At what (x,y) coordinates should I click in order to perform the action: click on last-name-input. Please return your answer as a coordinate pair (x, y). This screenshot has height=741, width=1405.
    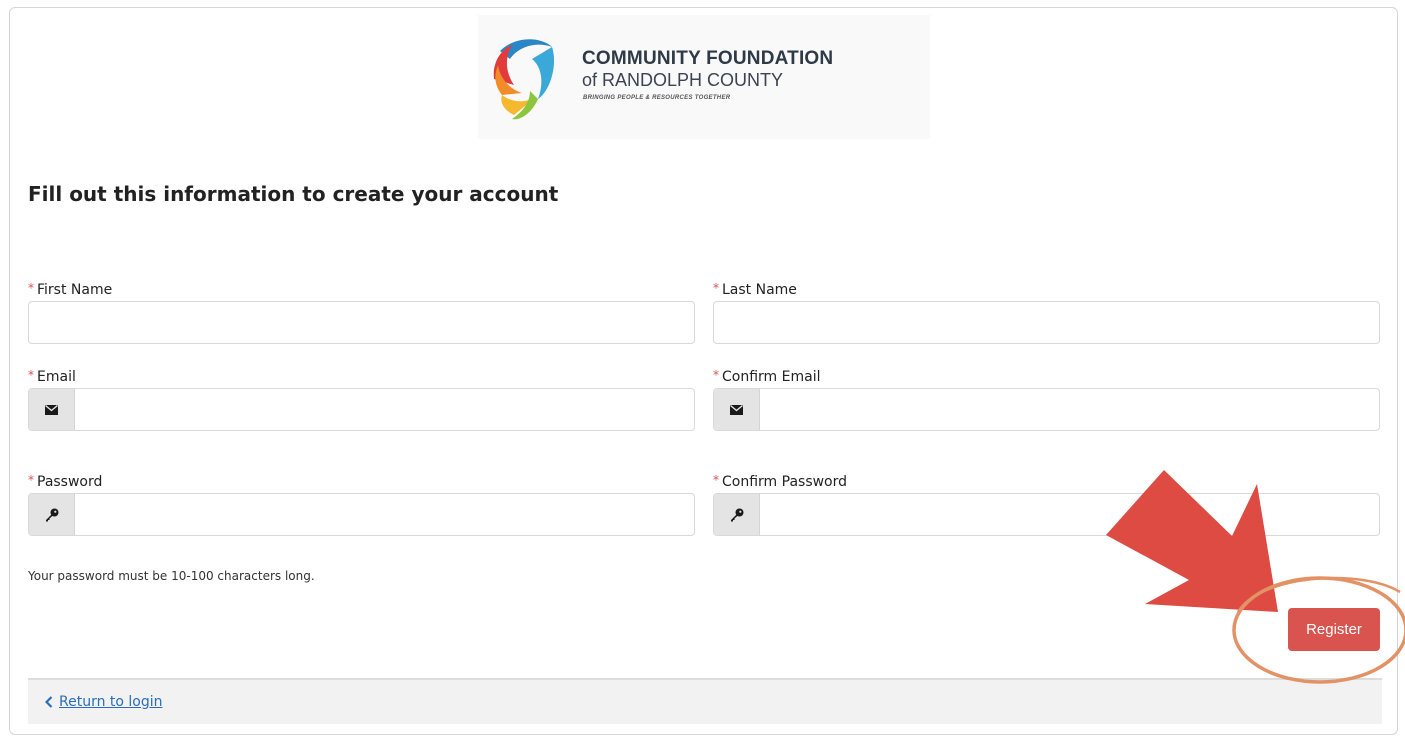
    Looking at the image, I should click on (1046, 322).